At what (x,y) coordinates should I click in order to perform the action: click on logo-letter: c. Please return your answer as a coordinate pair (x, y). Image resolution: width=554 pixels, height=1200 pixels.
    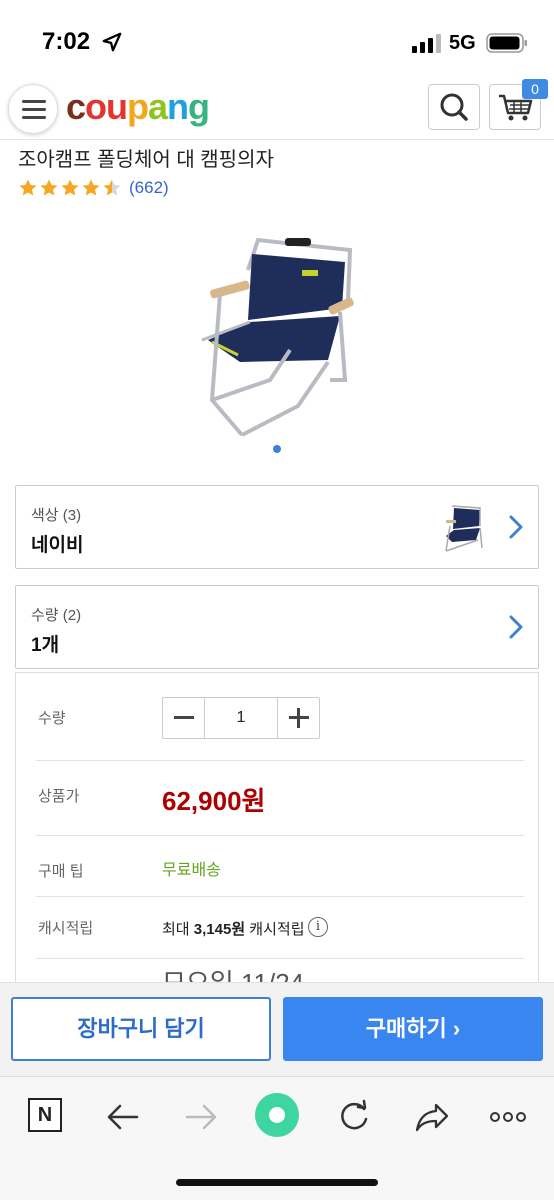
    Looking at the image, I should click on (76, 106).